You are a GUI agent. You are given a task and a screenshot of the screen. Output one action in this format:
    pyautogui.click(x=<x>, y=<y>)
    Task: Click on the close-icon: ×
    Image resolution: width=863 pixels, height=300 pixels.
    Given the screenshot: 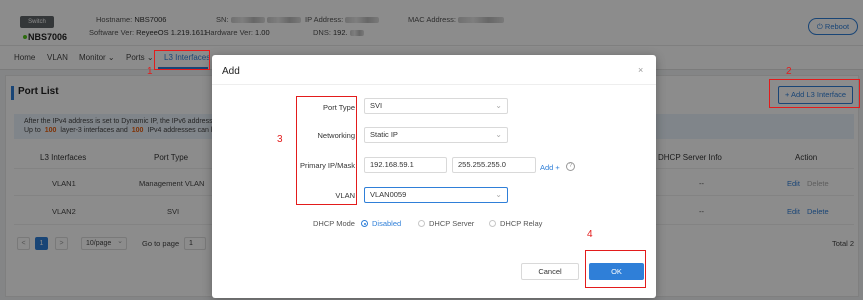 What is the action you would take?
    pyautogui.click(x=640, y=70)
    